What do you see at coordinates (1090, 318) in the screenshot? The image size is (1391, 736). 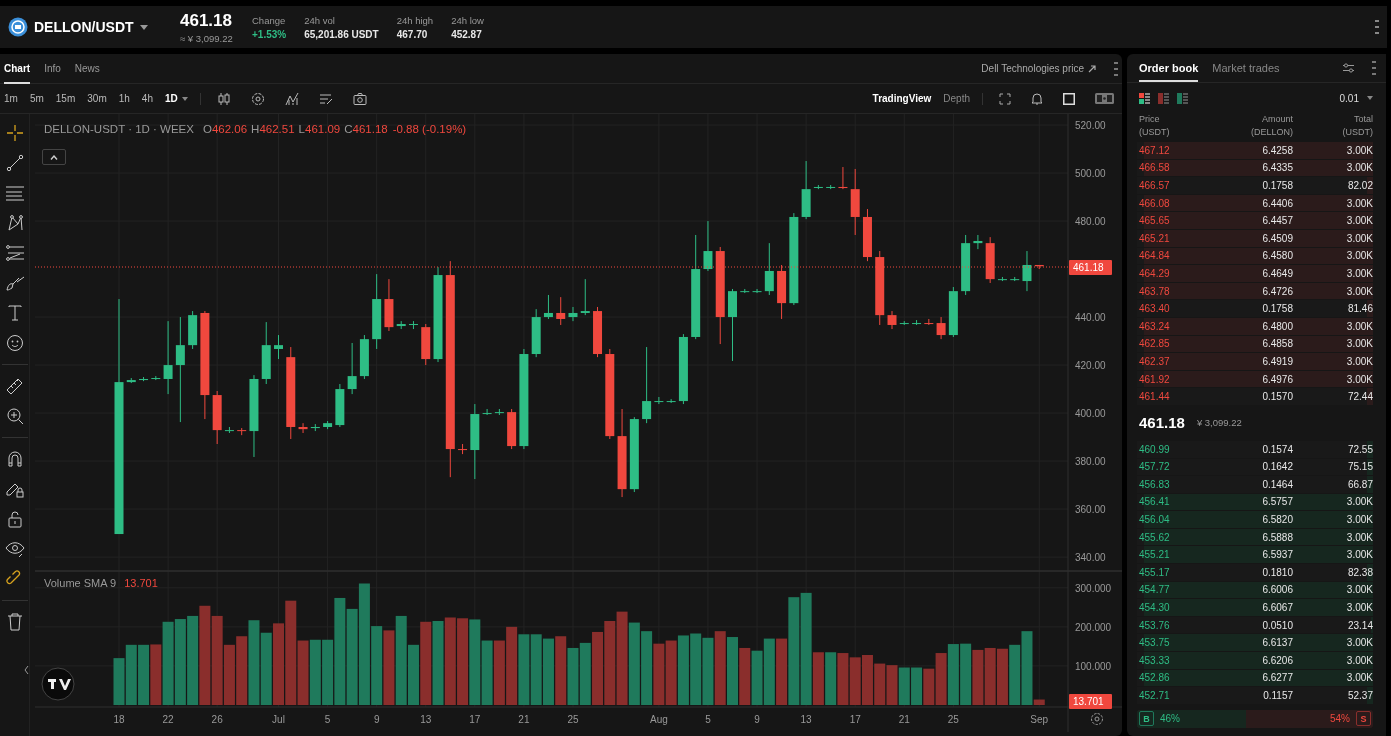 I see `price-axis-label: 440.00` at bounding box center [1090, 318].